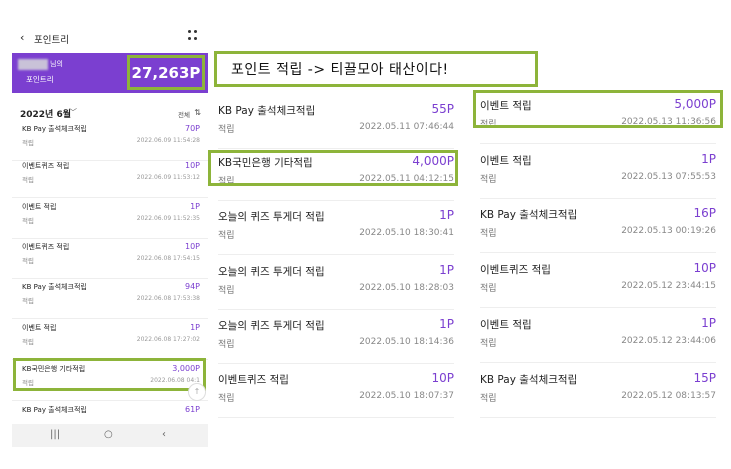 The image size is (731, 469). What do you see at coordinates (406, 288) in the screenshot?
I see `item-time: 2022.05.10 18:28:03` at bounding box center [406, 288].